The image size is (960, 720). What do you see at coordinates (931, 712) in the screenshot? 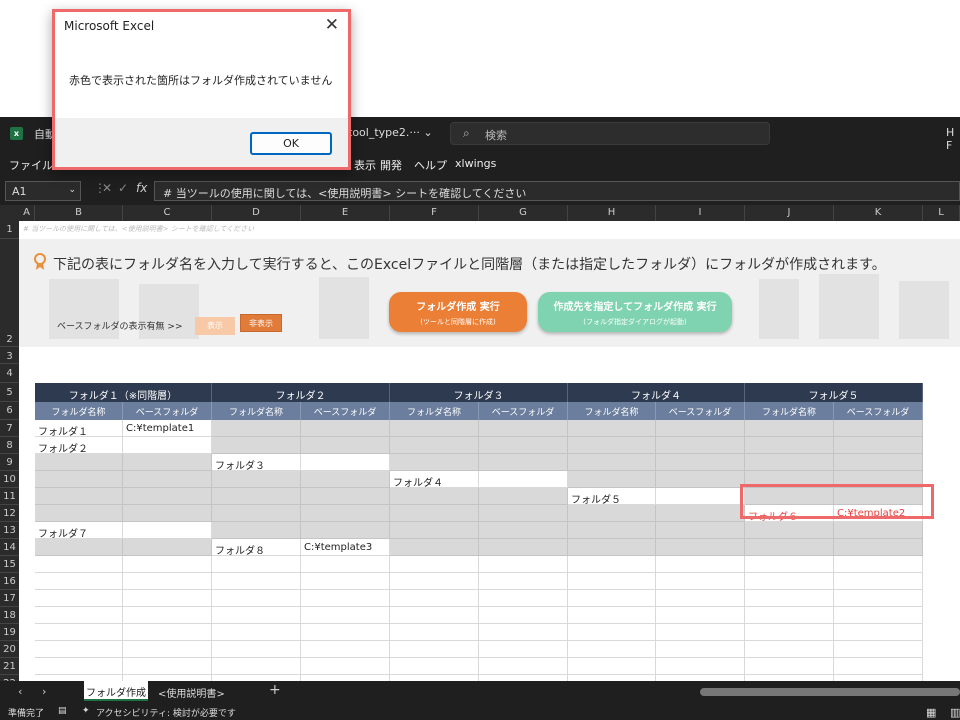
I see `normal-view-icon: ▦` at bounding box center [931, 712].